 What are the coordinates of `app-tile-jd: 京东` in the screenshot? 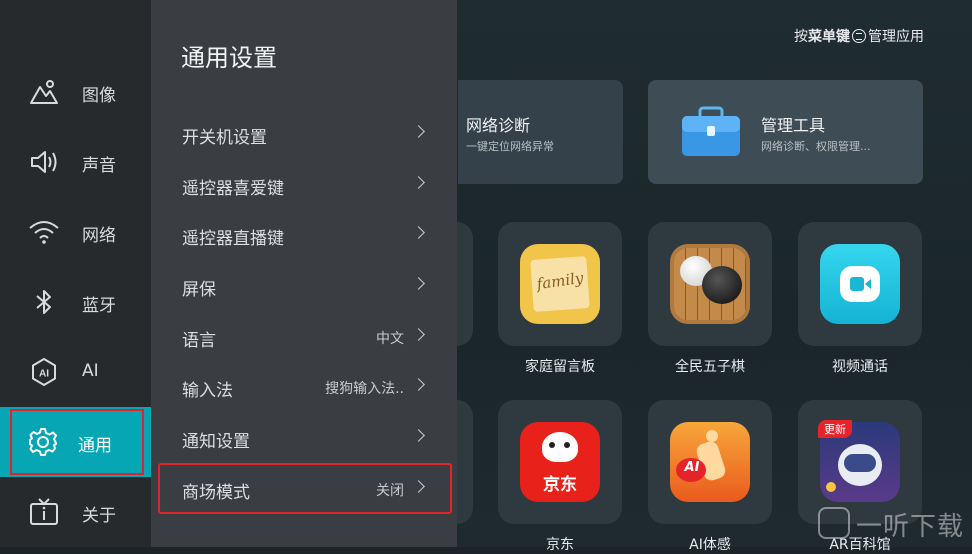 It's located at (560, 462).